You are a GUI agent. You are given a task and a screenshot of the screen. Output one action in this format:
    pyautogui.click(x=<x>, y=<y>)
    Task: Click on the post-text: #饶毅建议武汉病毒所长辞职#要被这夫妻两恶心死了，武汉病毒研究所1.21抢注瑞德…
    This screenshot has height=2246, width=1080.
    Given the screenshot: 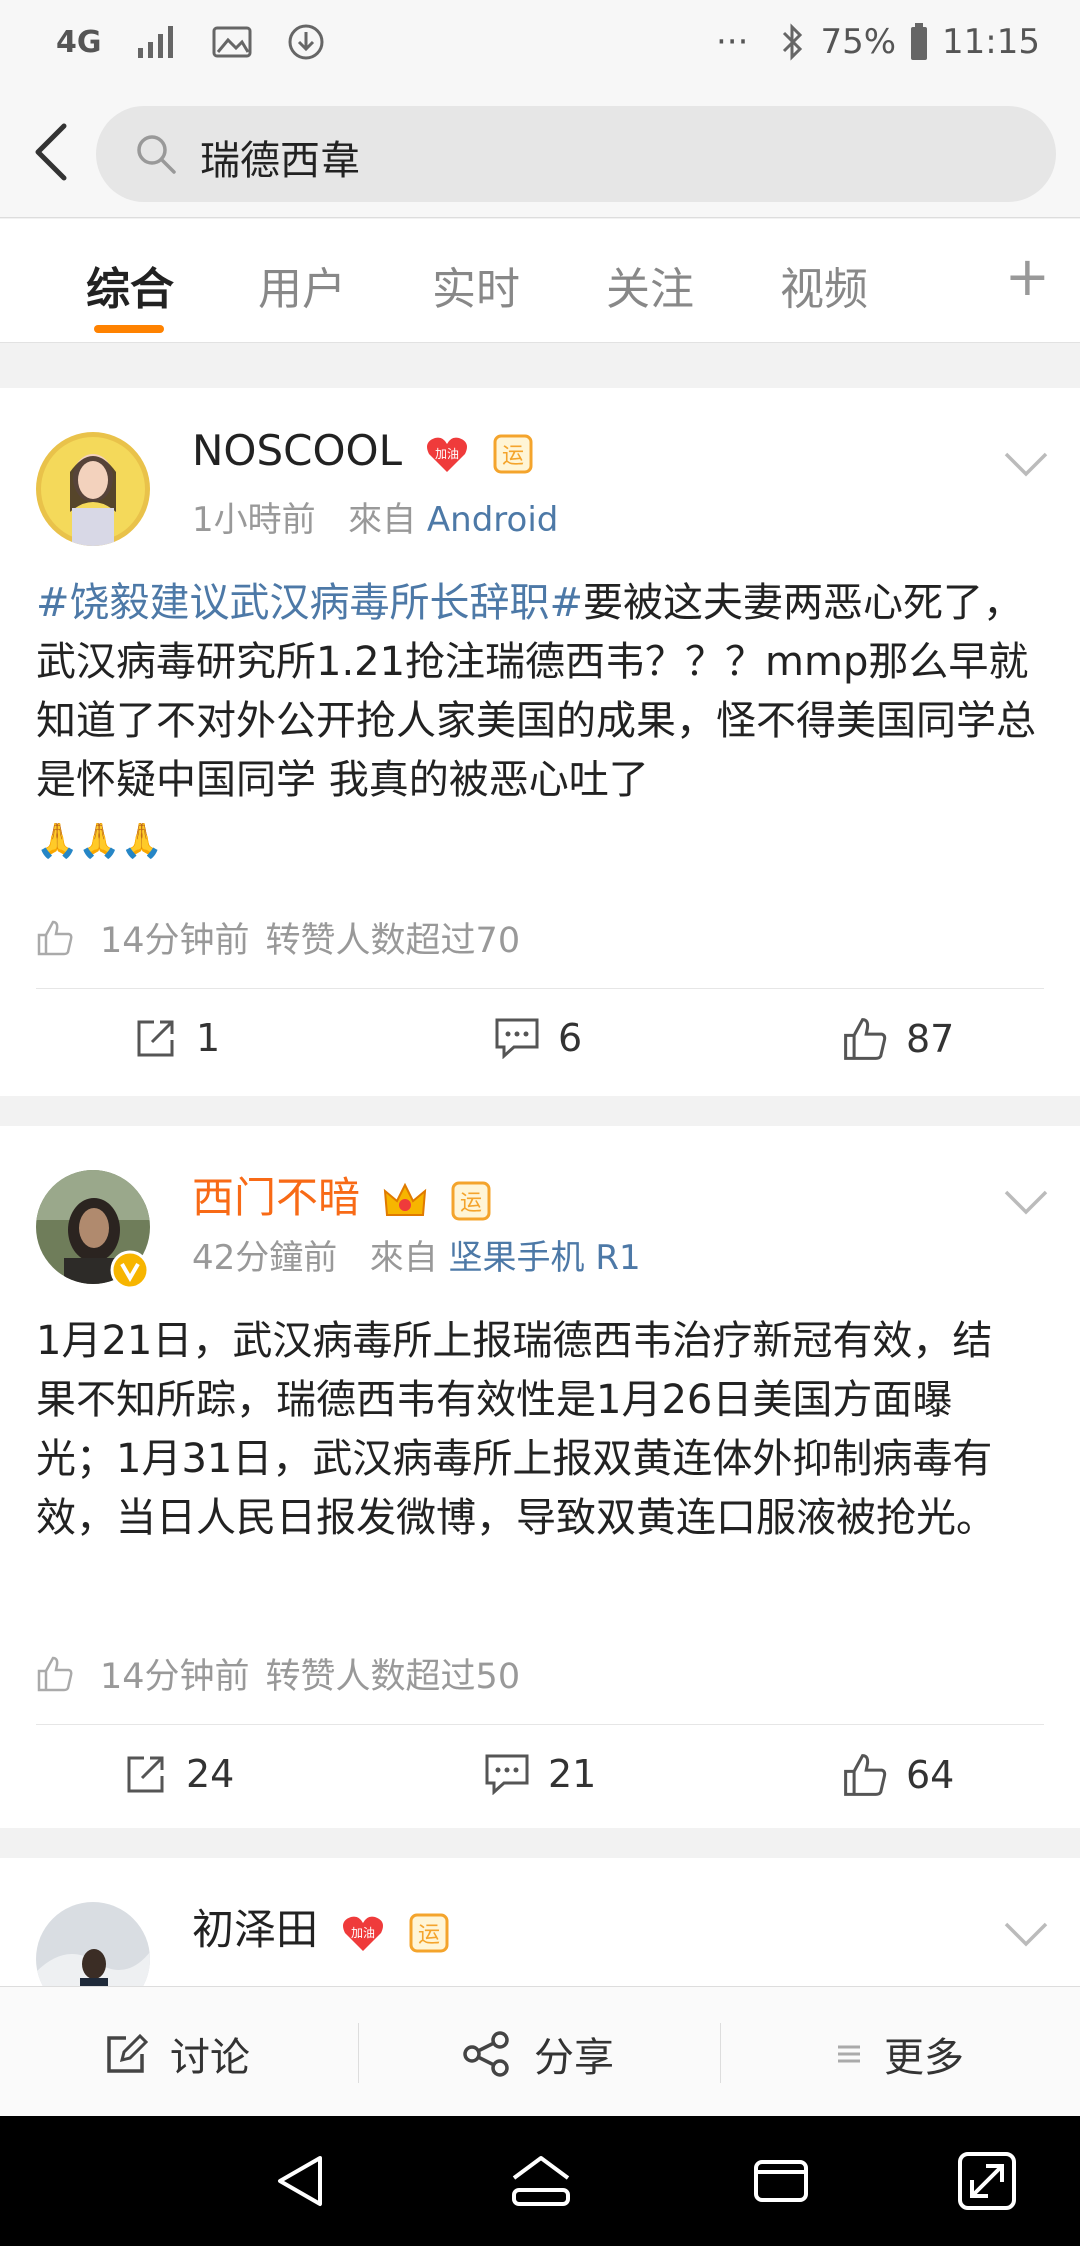 What is the action you would take?
    pyautogui.click(x=536, y=720)
    